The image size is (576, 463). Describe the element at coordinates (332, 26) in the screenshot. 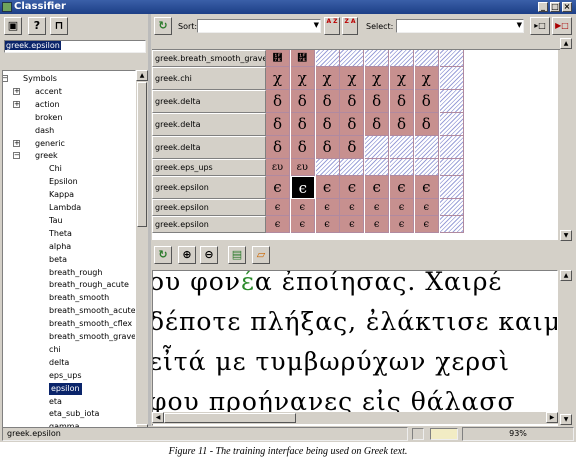

I see `sort-ascending-button: A Z` at that location.